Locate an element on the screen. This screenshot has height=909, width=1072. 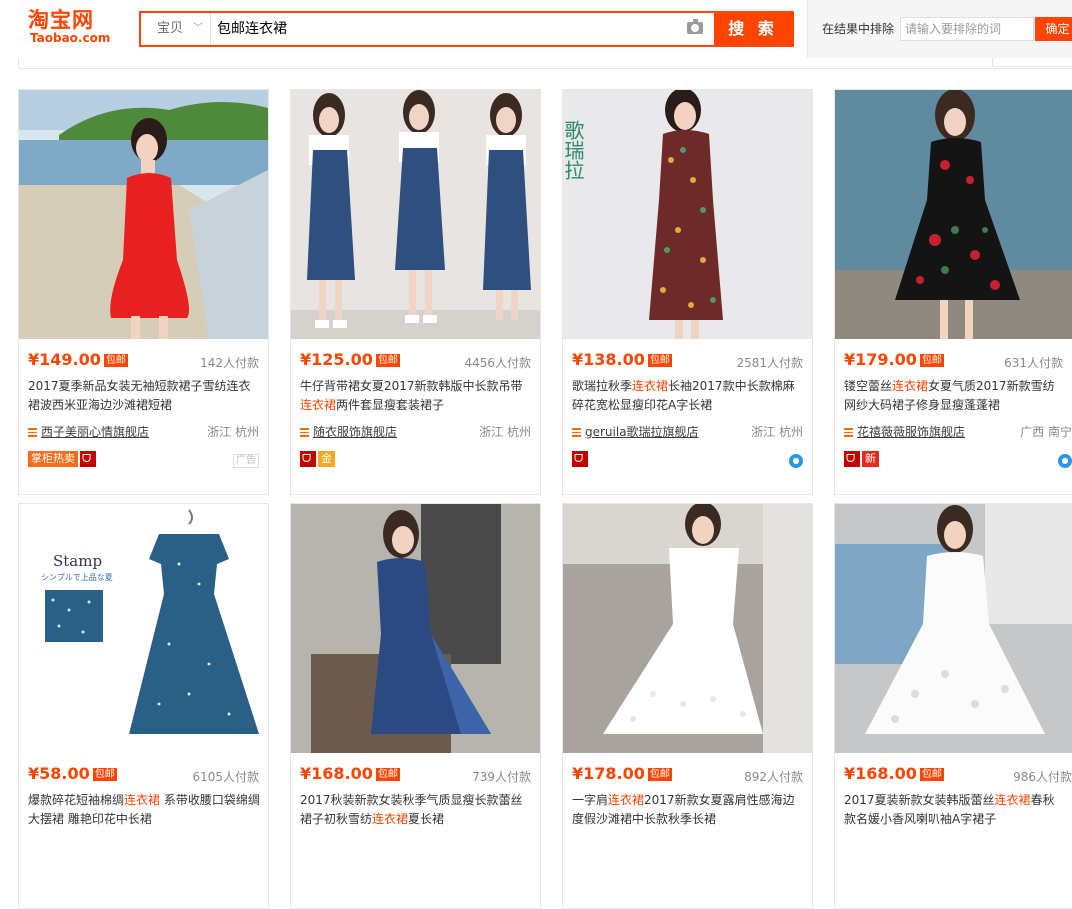
sold-count: 142人付款 is located at coordinates (229, 363).